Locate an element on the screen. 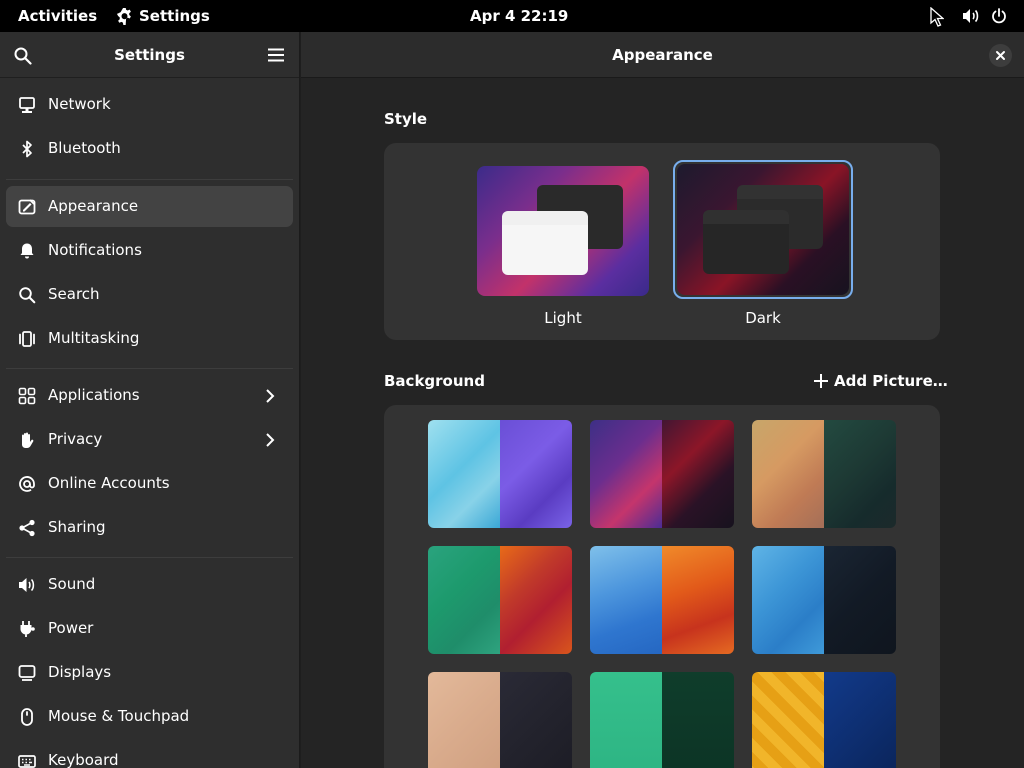 The image size is (1024, 768). sidebar-item-network: Network is located at coordinates (149, 104).